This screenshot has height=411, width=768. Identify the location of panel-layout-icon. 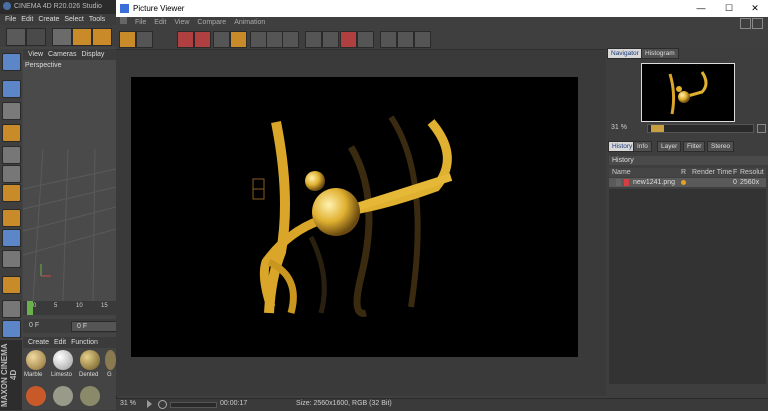
(745, 23).